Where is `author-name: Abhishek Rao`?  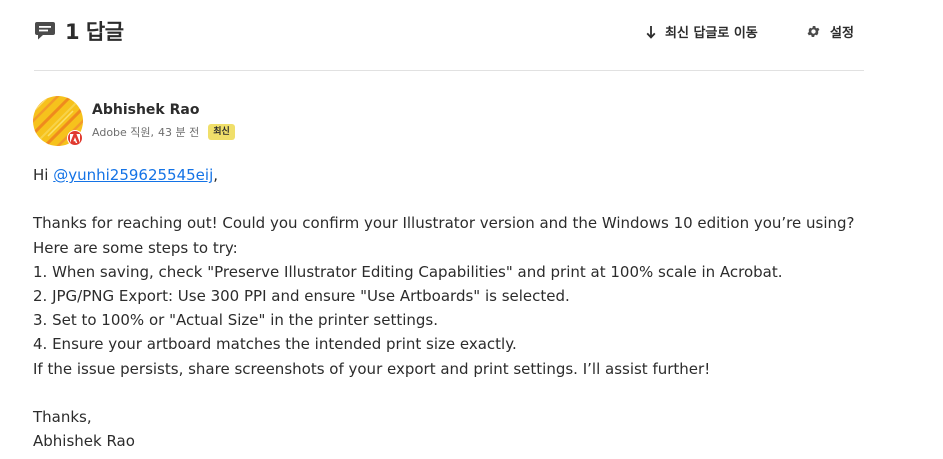 author-name: Abhishek Rao is located at coordinates (145, 110).